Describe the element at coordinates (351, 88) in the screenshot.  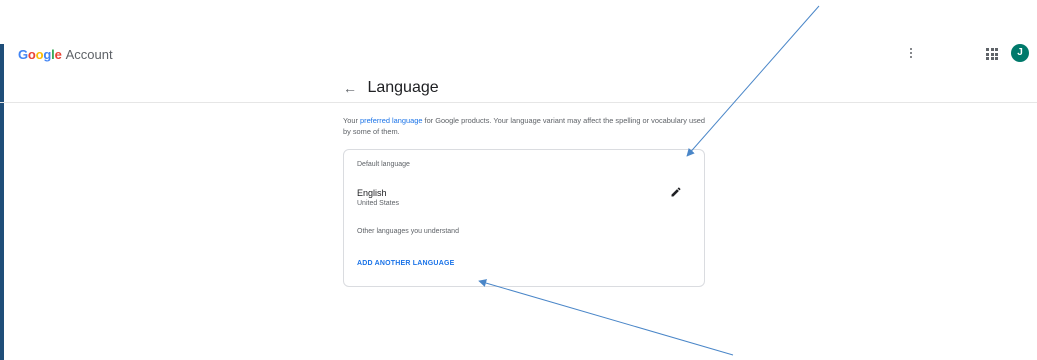
I see `back-arrow-icon: ←` at that location.